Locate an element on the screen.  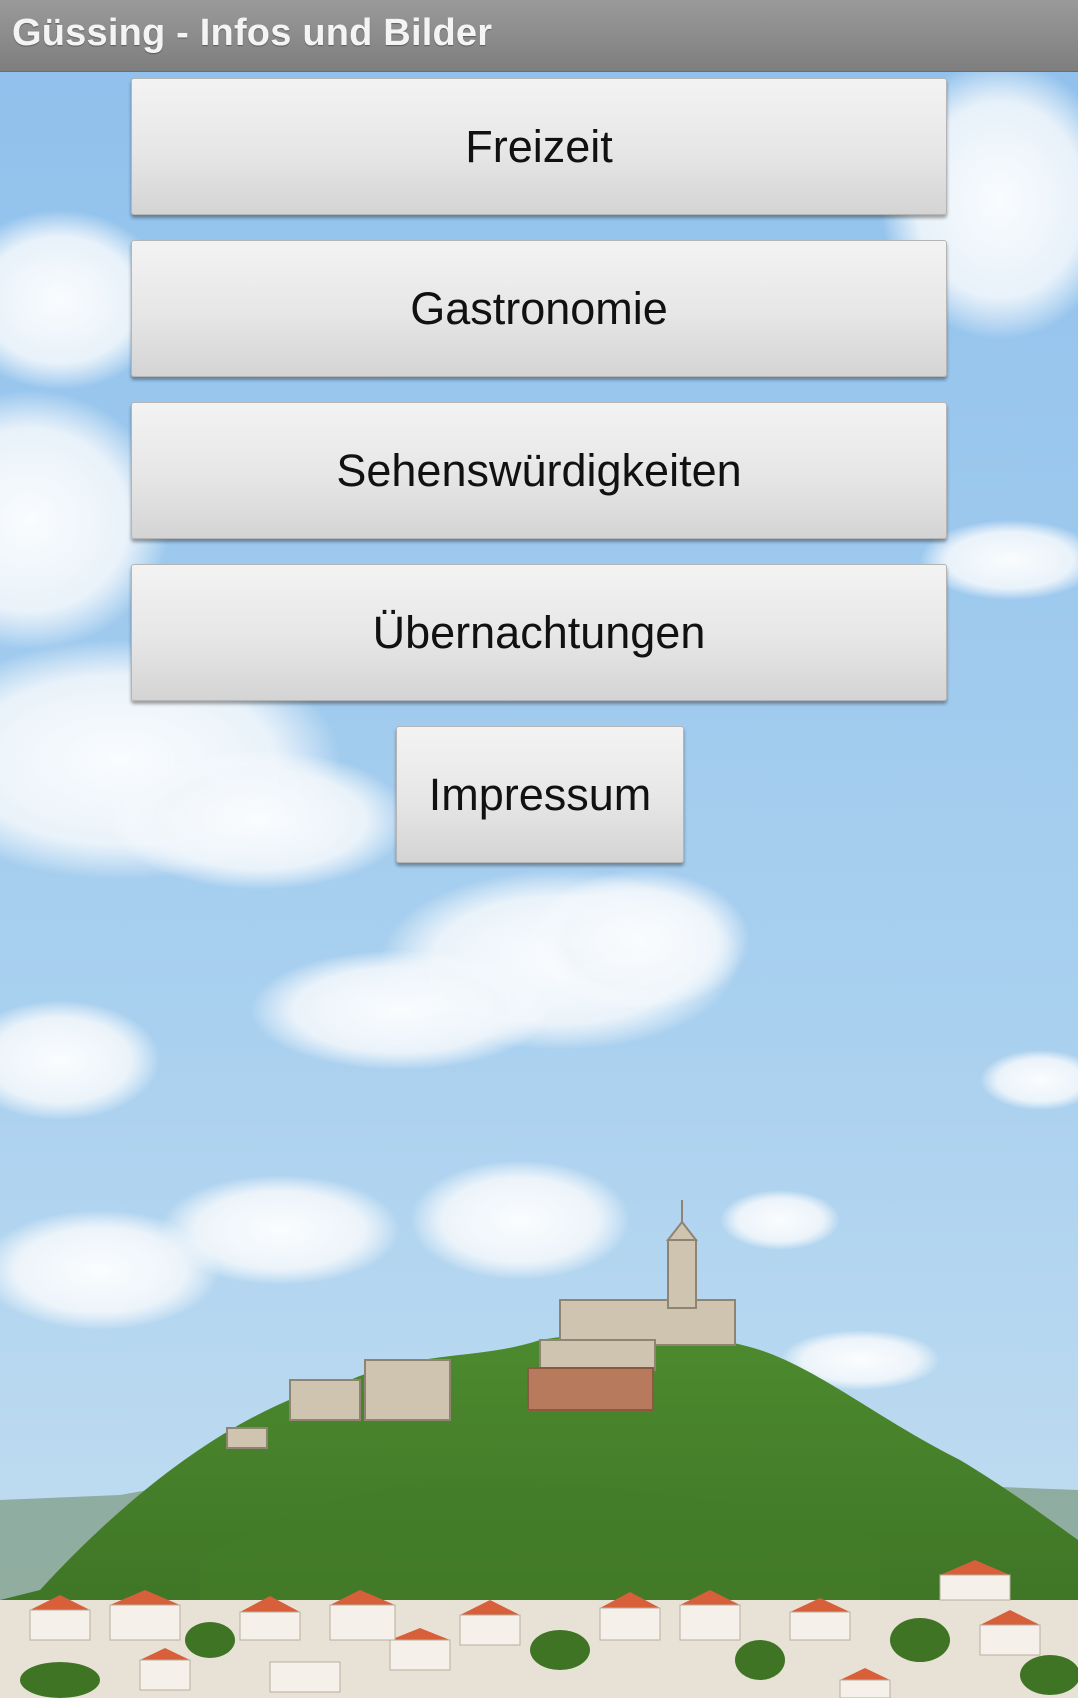
impressum-button: Impressum is located at coordinates (540, 794).